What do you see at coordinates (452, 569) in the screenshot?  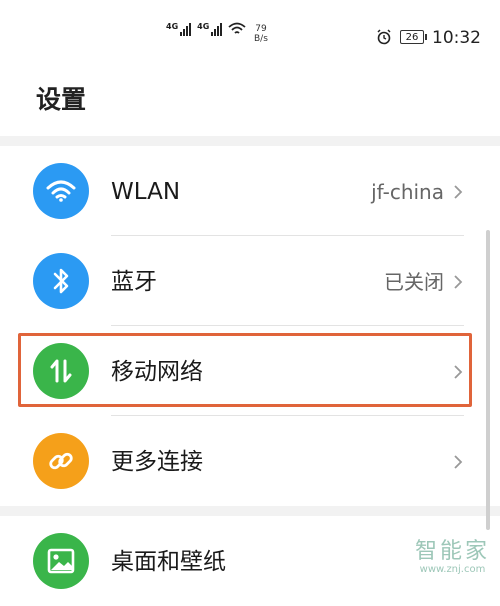 I see `watermark-url: www.znj.com` at bounding box center [452, 569].